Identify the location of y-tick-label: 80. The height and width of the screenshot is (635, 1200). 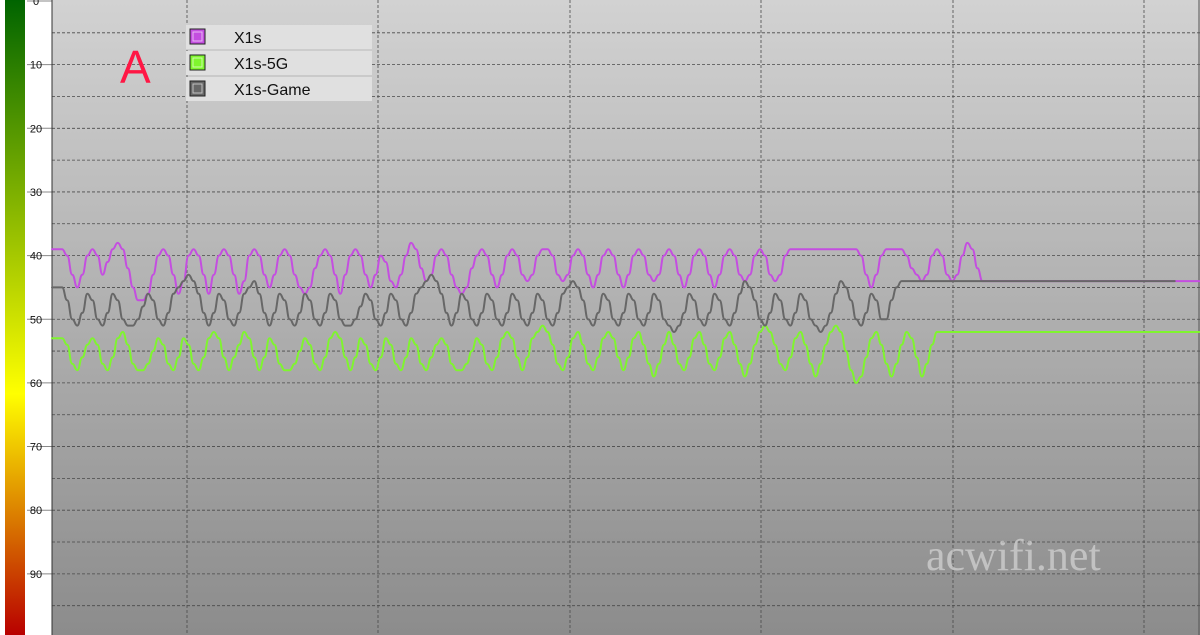
(36, 511).